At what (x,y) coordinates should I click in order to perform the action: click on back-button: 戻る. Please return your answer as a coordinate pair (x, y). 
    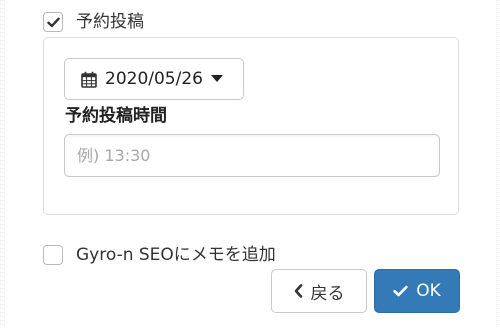
    Looking at the image, I should click on (319, 291).